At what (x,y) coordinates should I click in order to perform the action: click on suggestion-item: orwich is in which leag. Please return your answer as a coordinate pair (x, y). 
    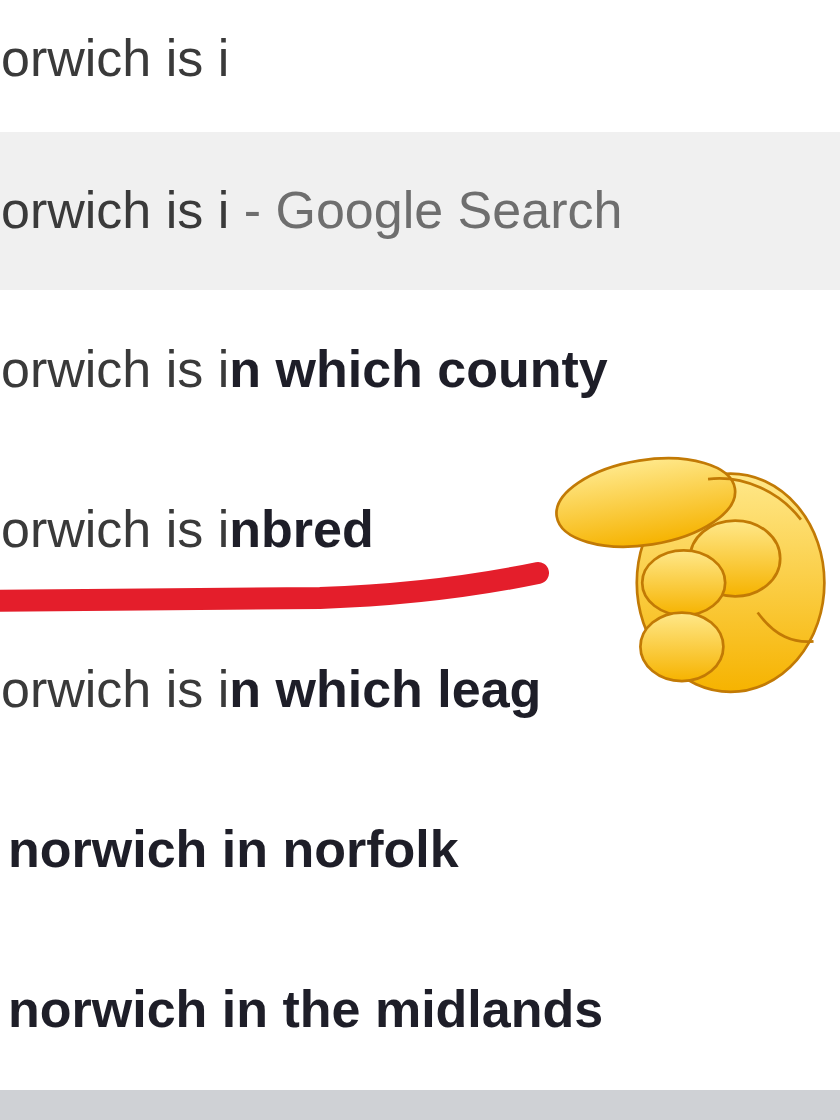
    Looking at the image, I should click on (271, 690).